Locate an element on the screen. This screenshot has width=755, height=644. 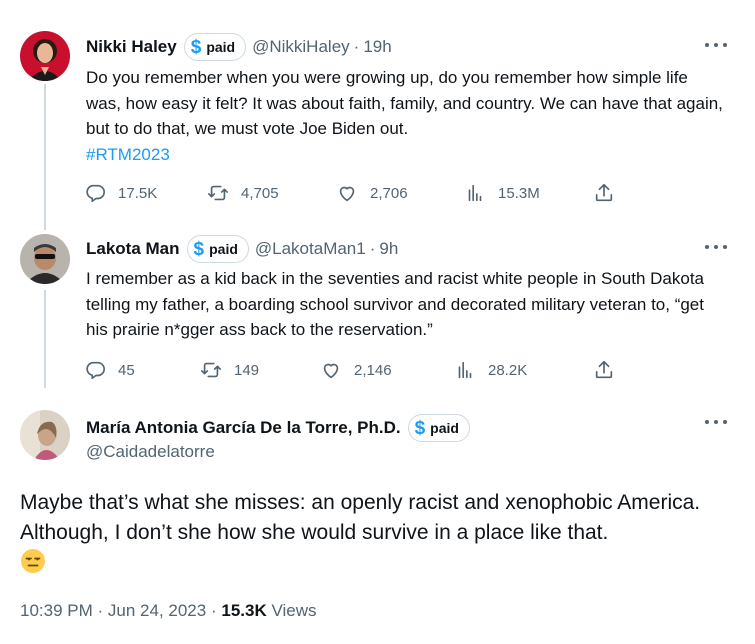
reply-count: 17.5K is located at coordinates (138, 193).